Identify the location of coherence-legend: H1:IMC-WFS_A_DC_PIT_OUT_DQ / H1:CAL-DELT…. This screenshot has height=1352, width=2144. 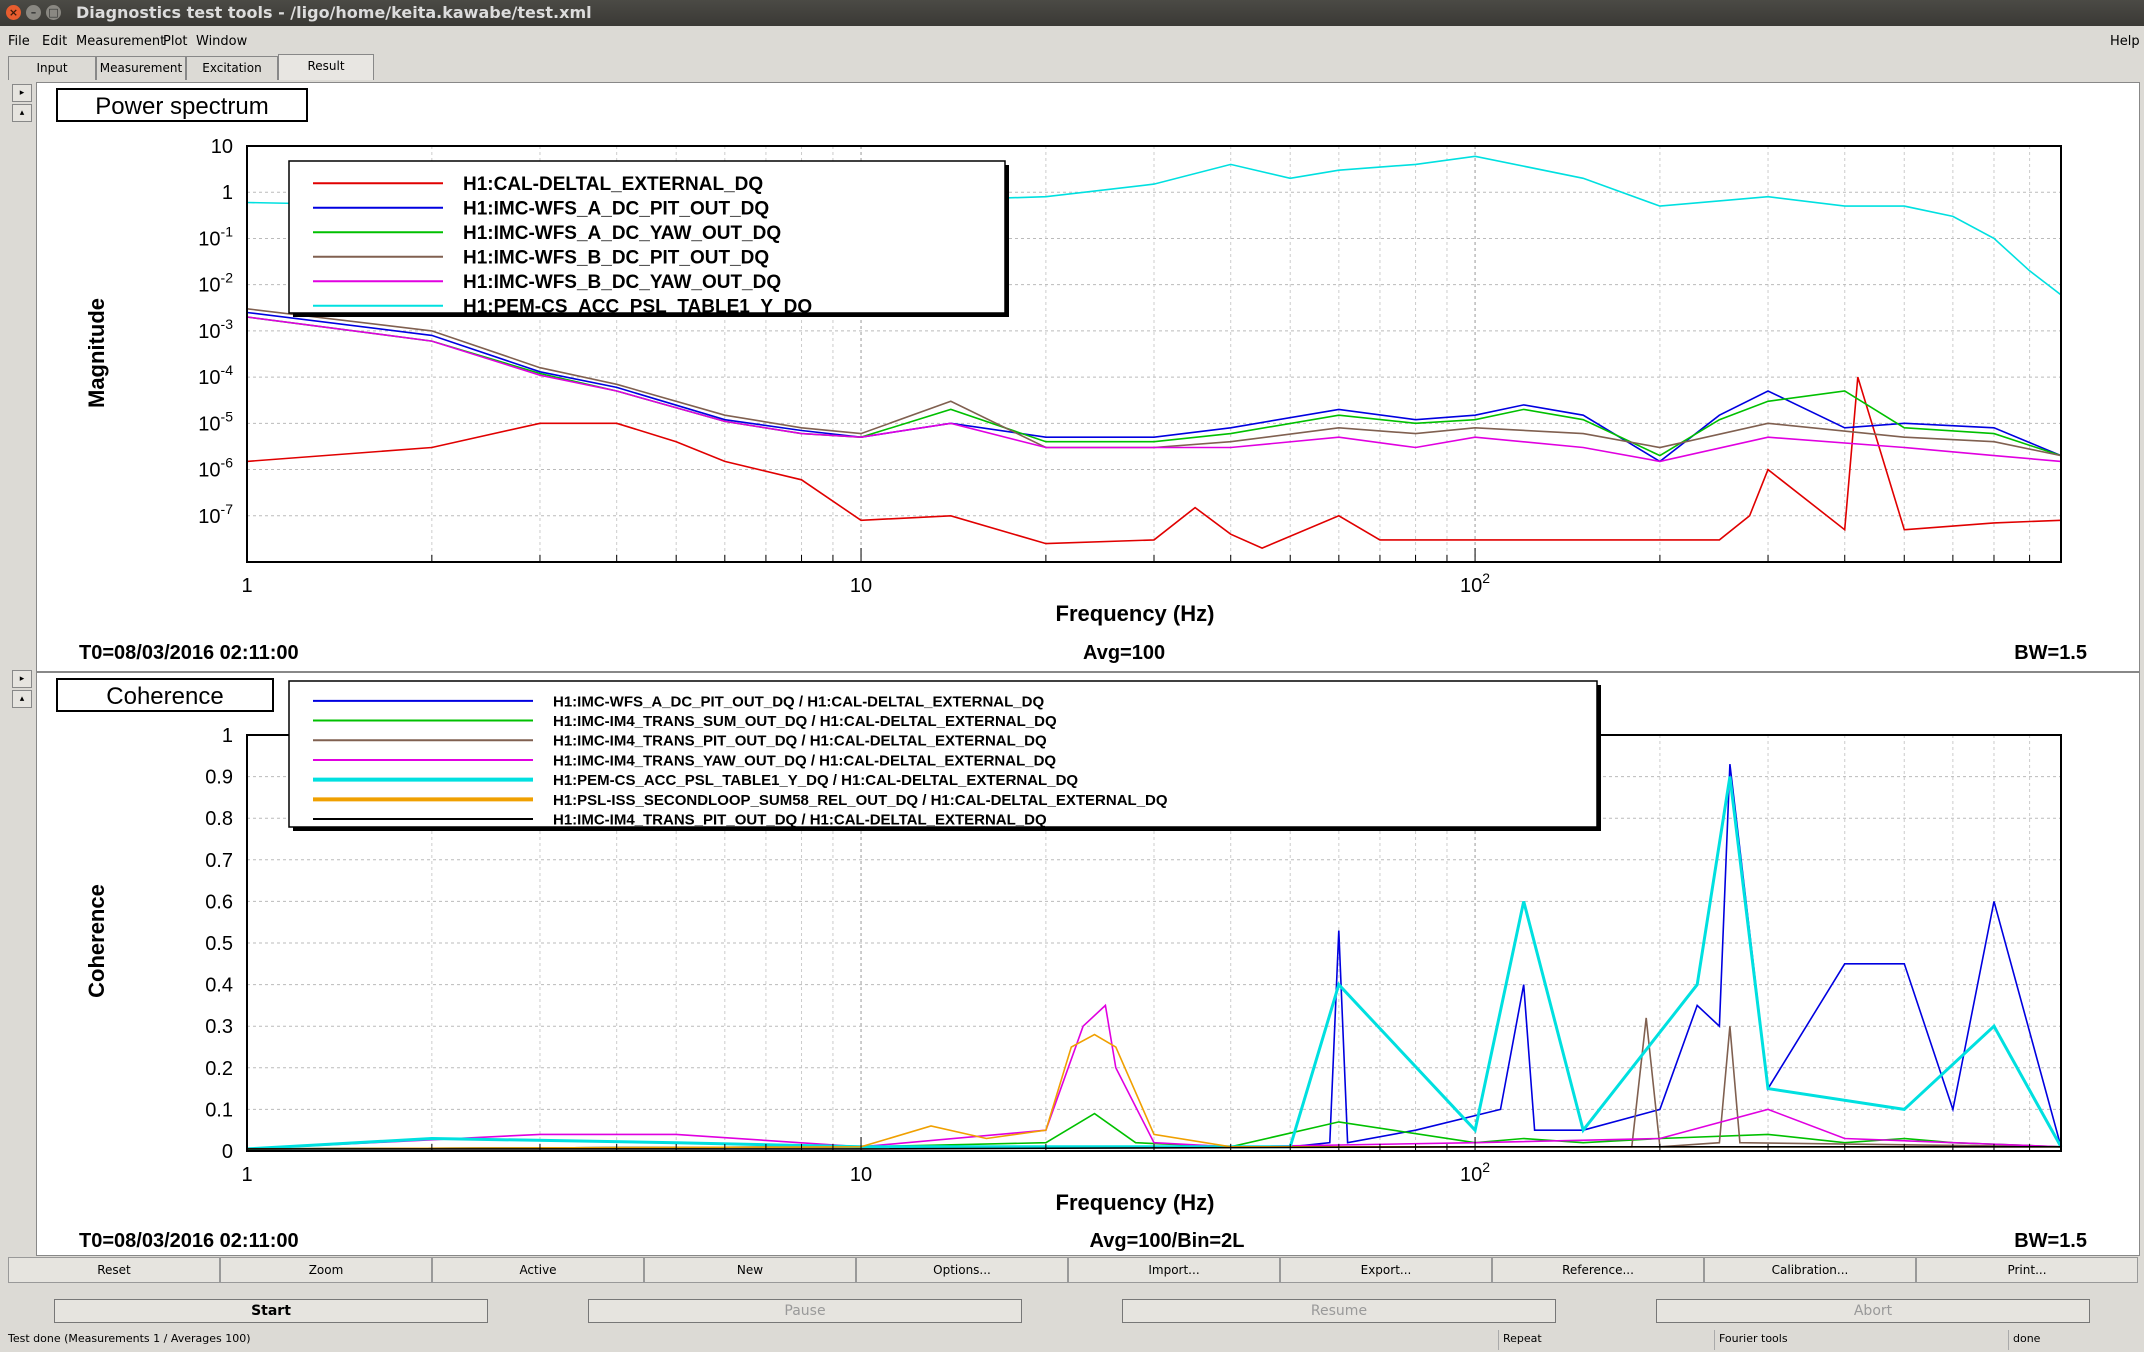
(944, 755).